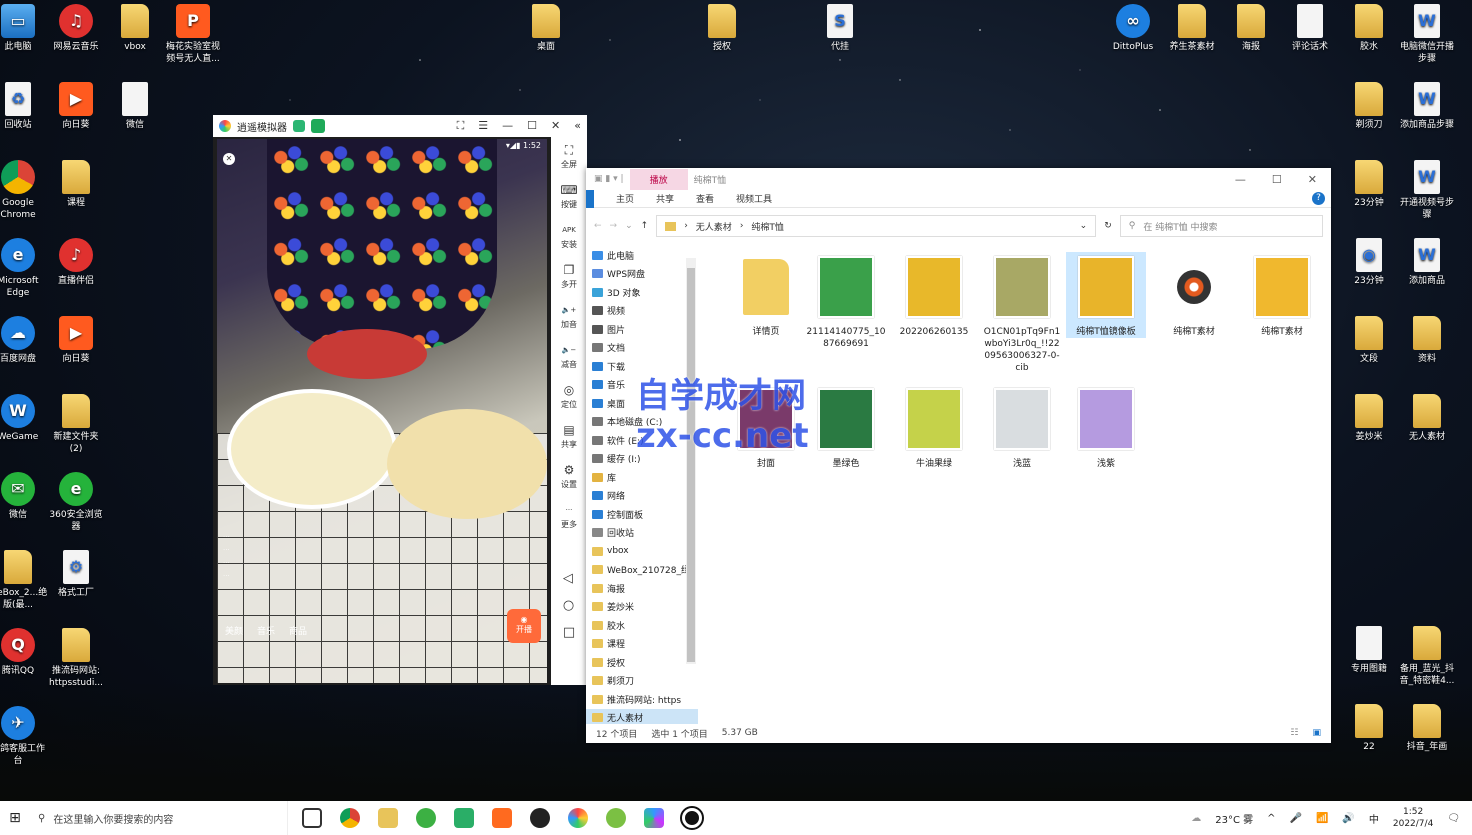  Describe the element at coordinates (665, 198) in the screenshot. I see `tab-share: 共享` at that location.